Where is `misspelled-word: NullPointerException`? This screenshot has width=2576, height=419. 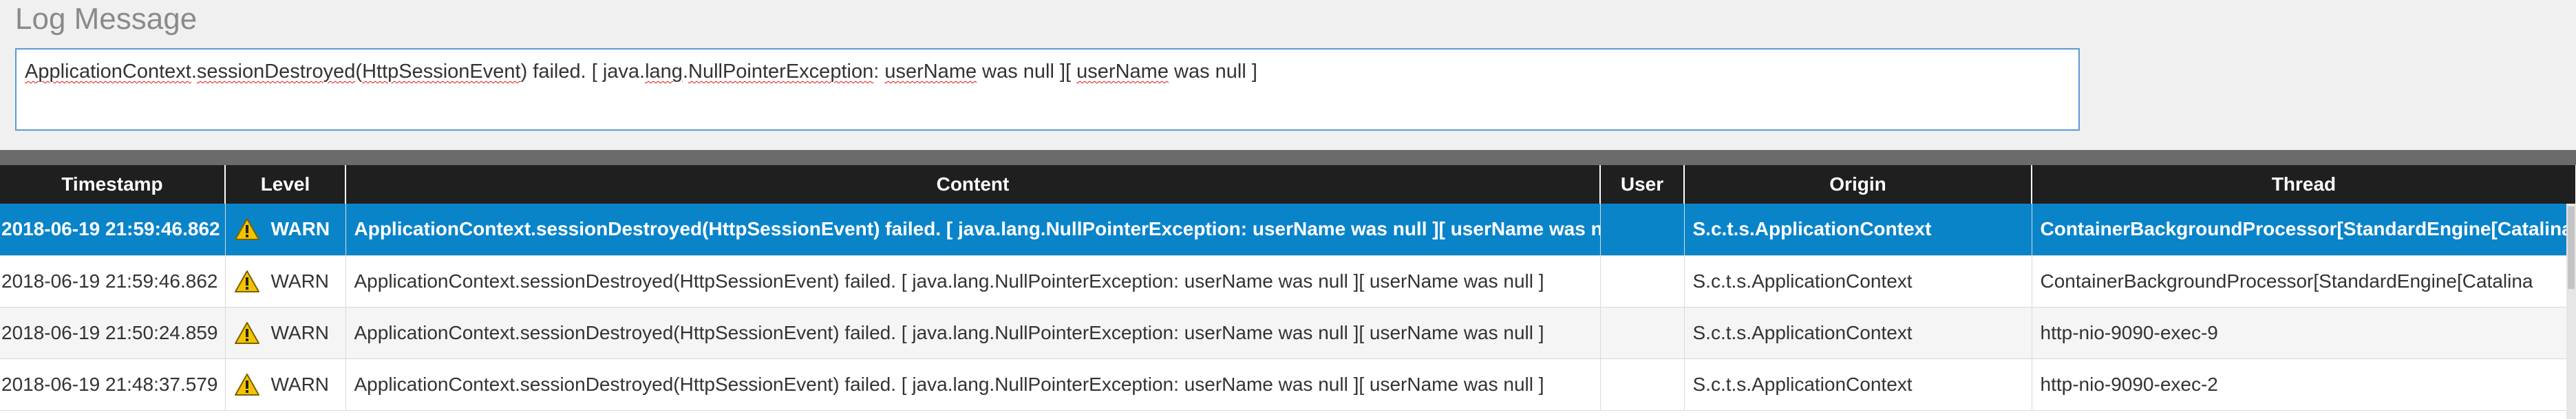 misspelled-word: NullPointerException is located at coordinates (781, 72).